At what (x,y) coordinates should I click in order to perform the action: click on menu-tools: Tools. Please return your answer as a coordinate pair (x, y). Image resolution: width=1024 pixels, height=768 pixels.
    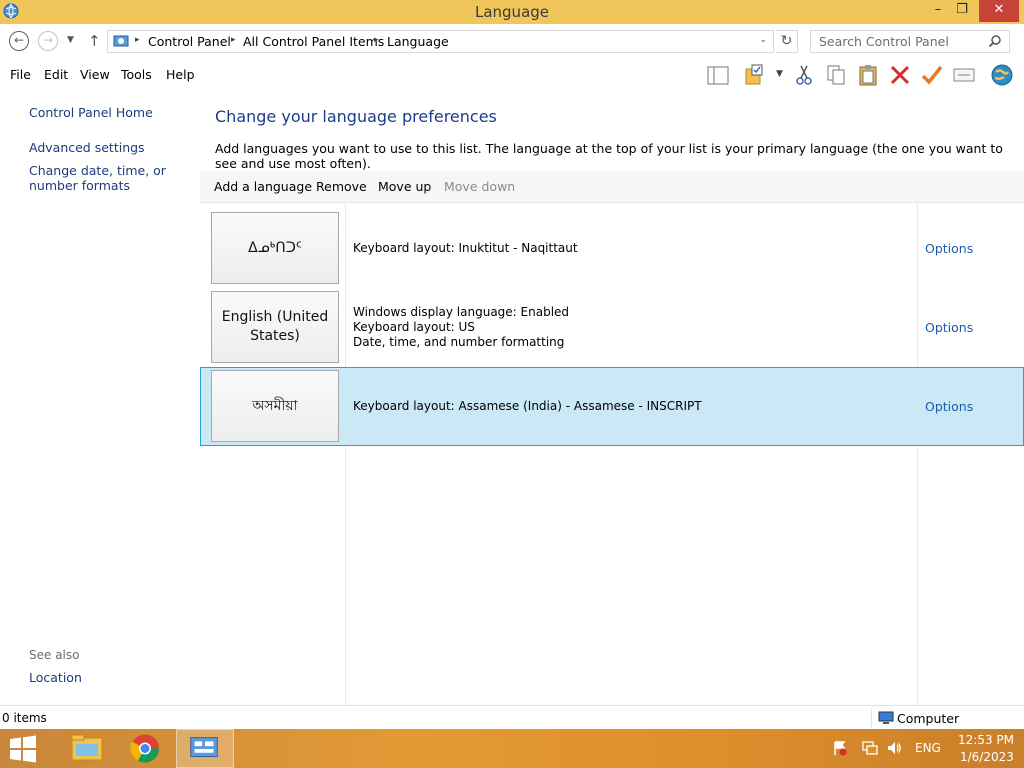
    Looking at the image, I should click on (136, 74).